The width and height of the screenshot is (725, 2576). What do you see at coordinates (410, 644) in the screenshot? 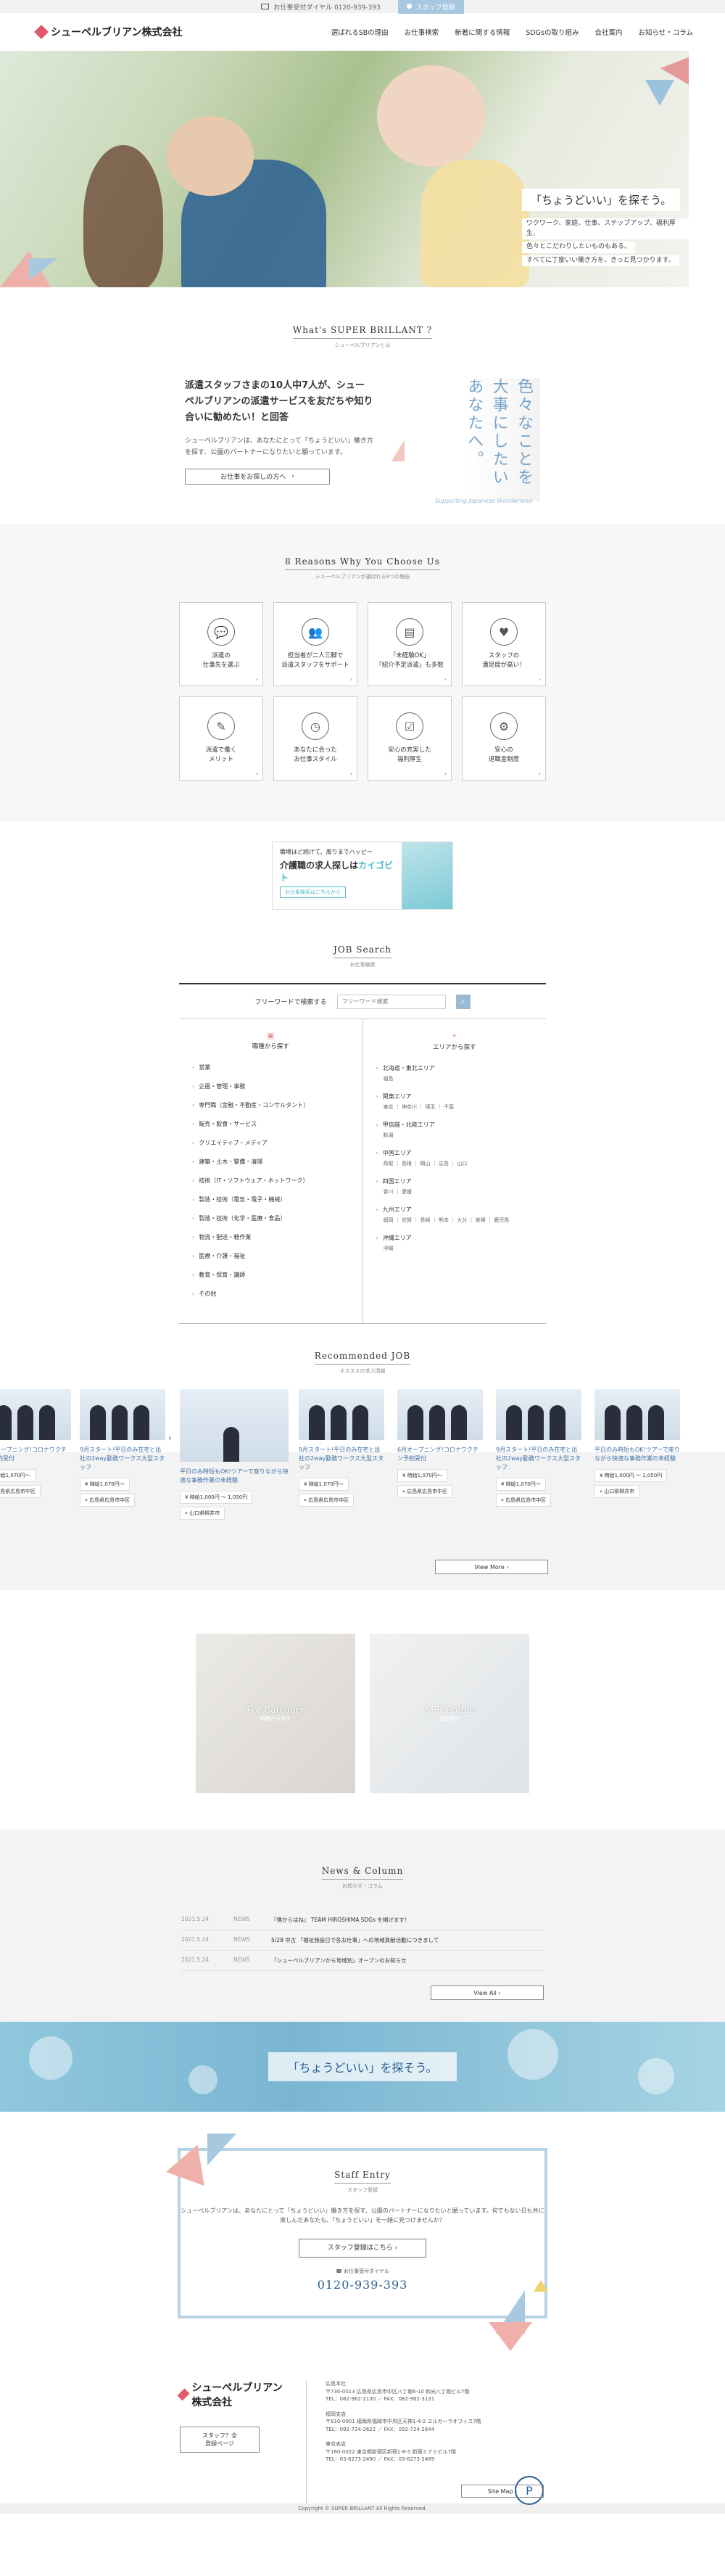
I see `reason-card: ▤ 「未経験OK」 「紹介予定派遣」も多数 ›` at bounding box center [410, 644].